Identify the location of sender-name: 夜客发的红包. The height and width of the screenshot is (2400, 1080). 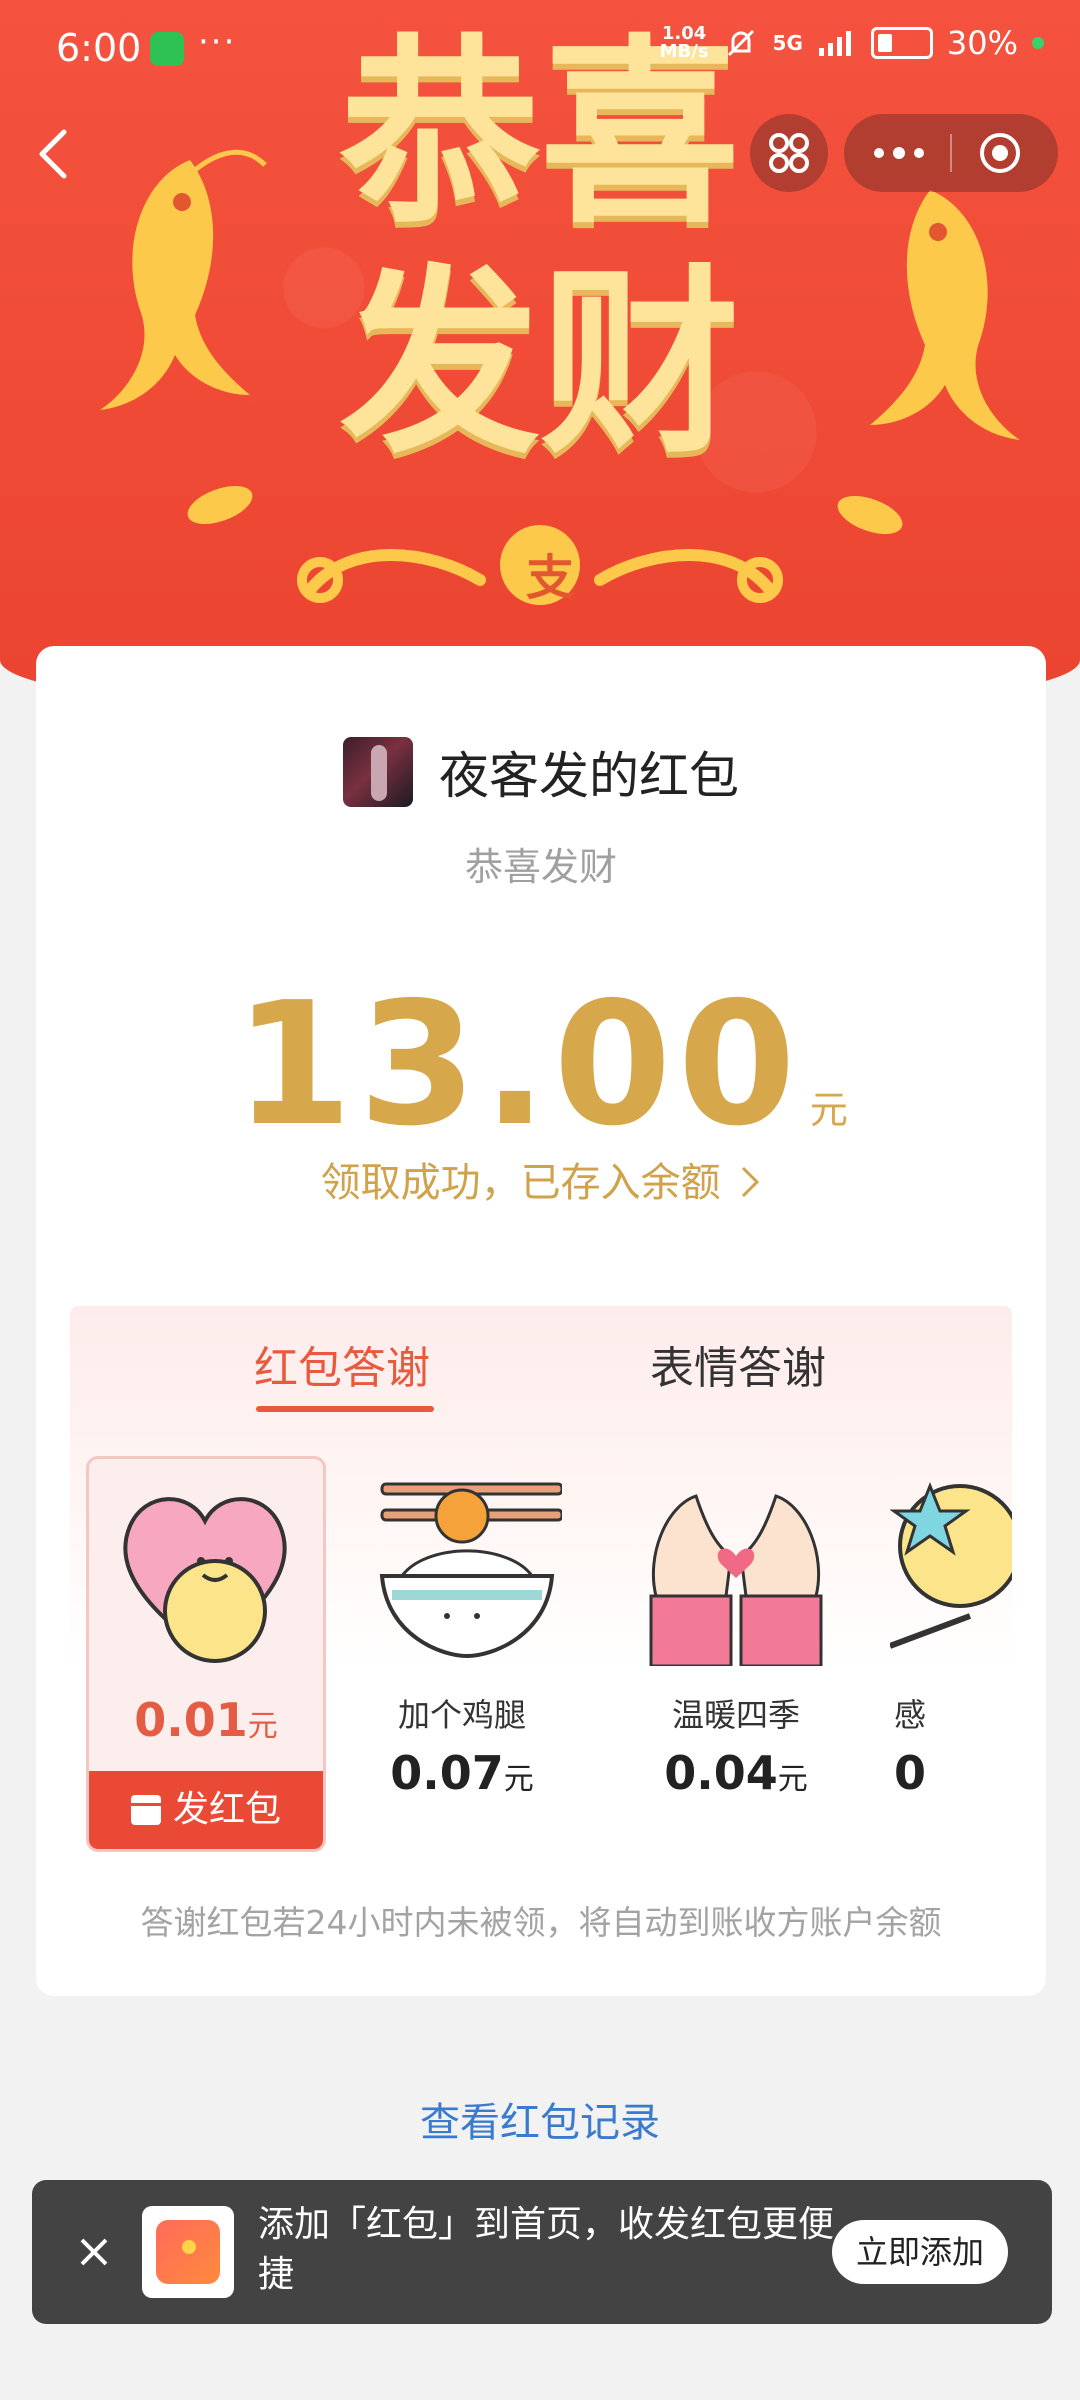
(589, 776).